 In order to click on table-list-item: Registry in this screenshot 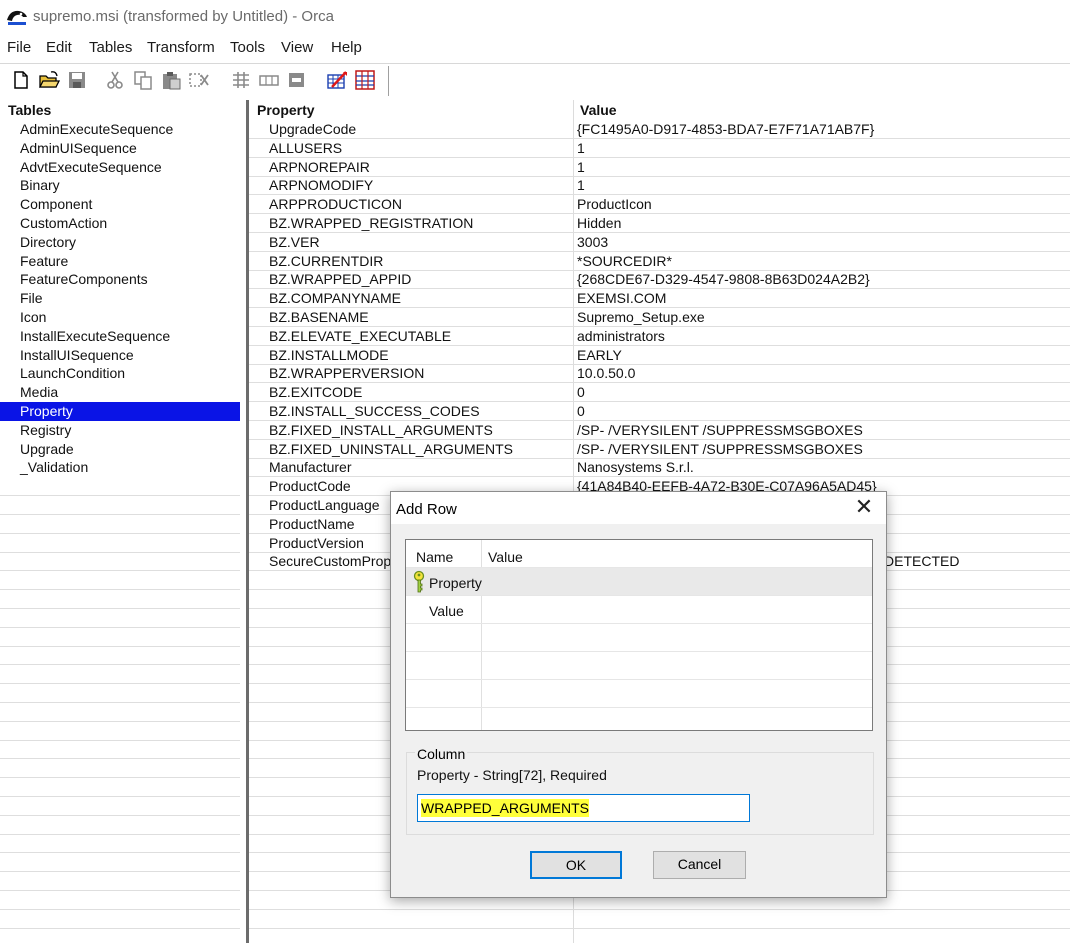, I will do `click(120, 430)`.